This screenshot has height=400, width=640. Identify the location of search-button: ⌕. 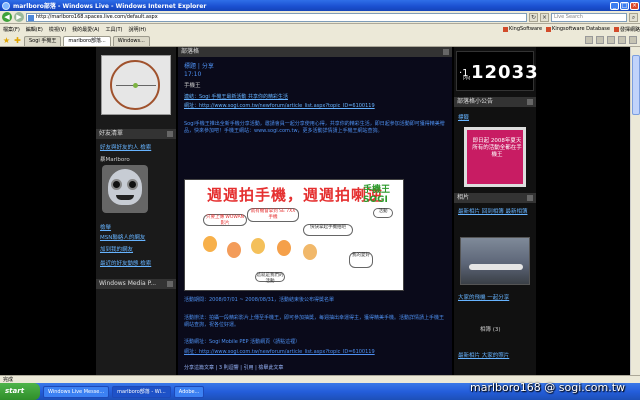
(633, 17).